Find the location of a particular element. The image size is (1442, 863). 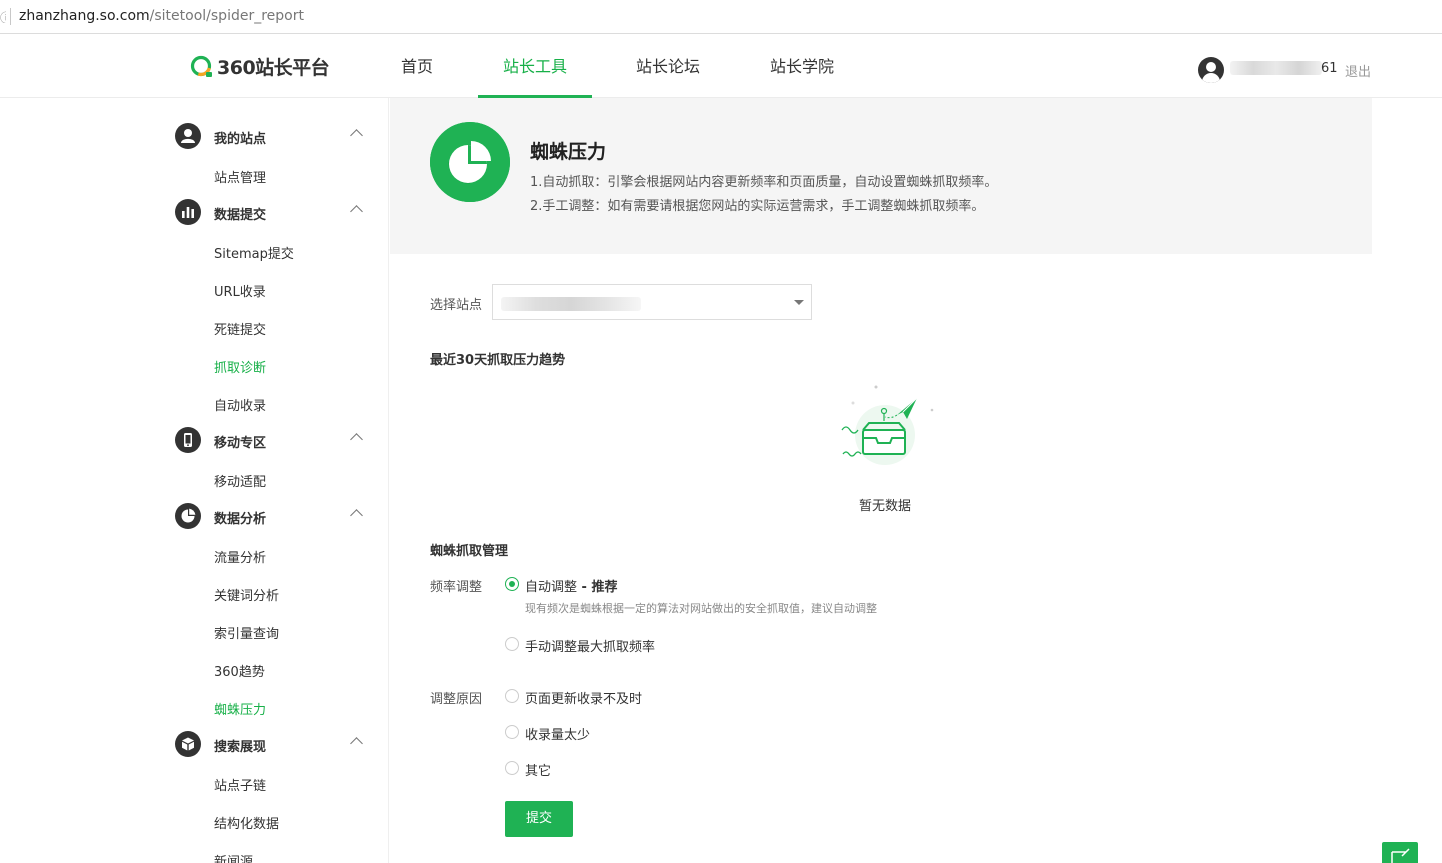

option-reason-other: 其它 is located at coordinates (538, 769).